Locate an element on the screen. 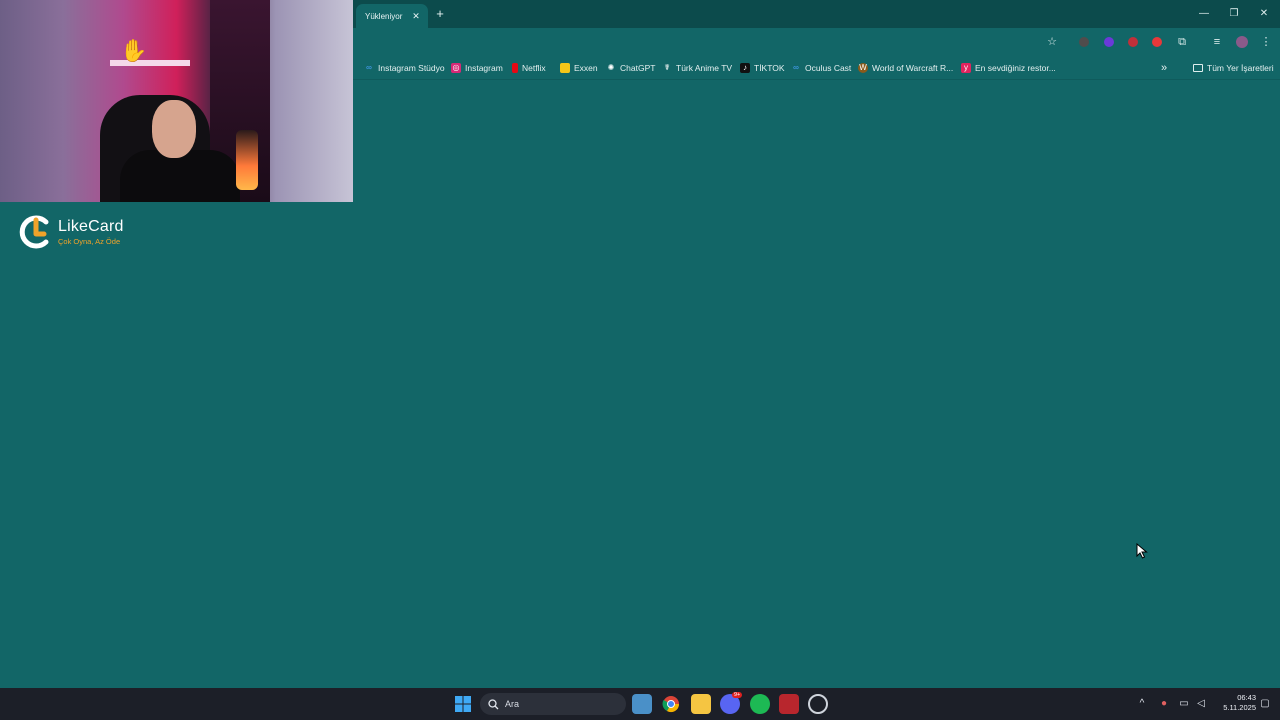 This screenshot has height=720, width=1280. logo-name: LikeCard is located at coordinates (91, 226).